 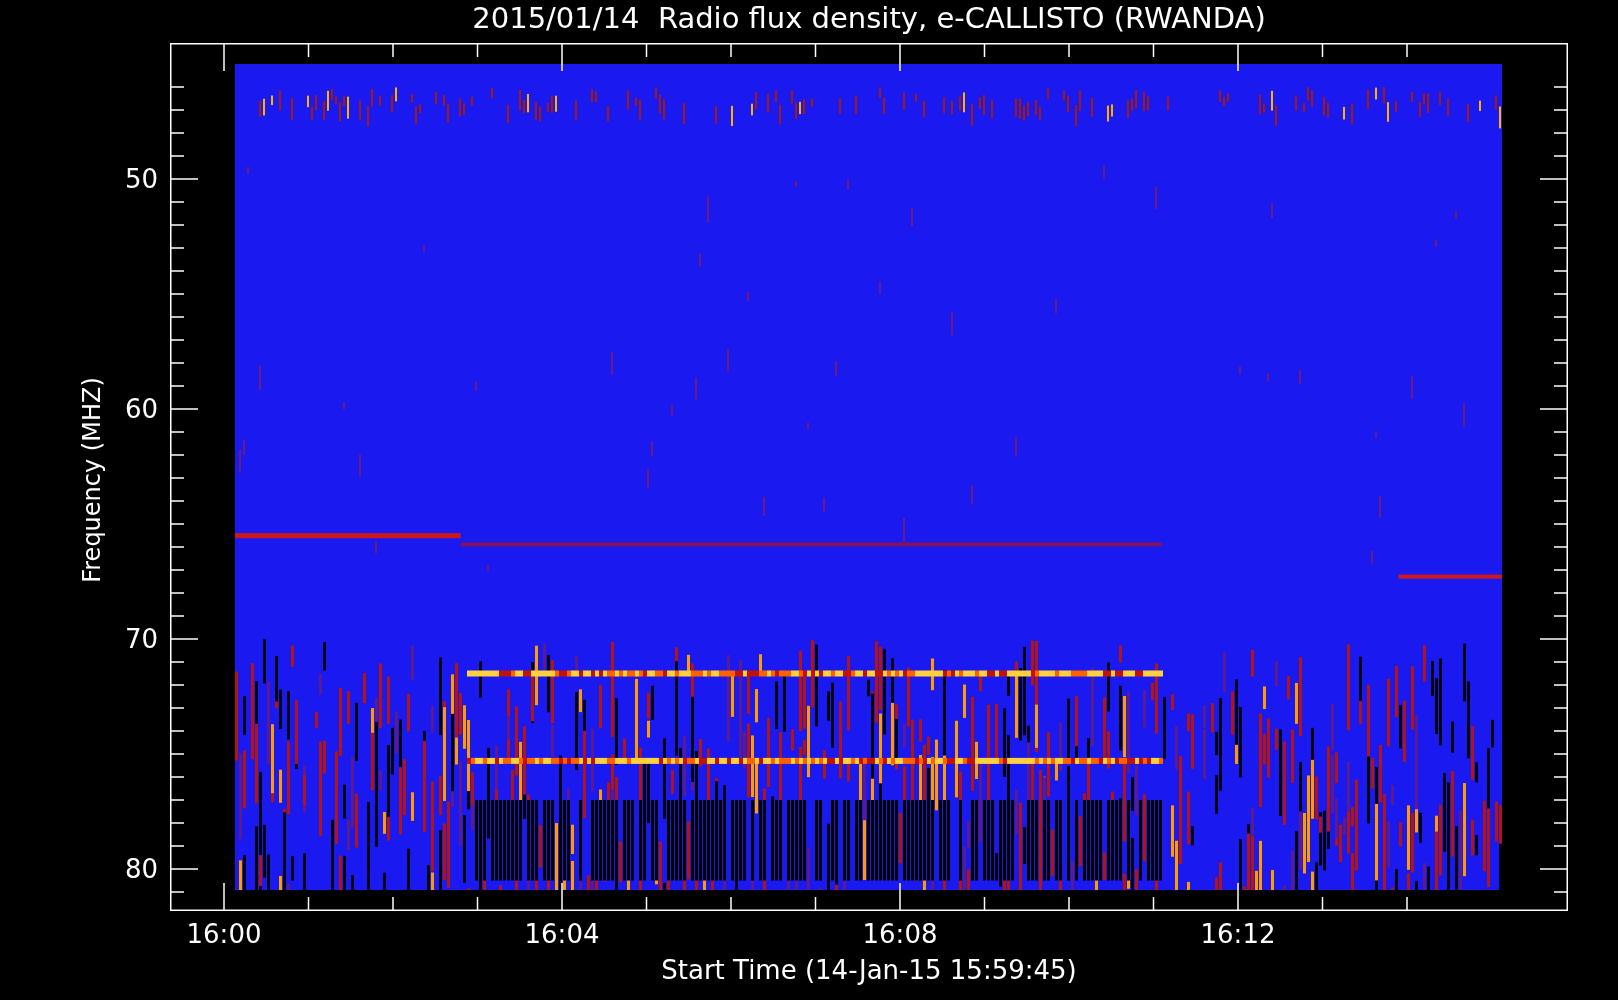 What do you see at coordinates (869, 18) in the screenshot?
I see `chart-title: 2015/01/14 Radio flux density, e-CALLISTO (RWANDA)` at bounding box center [869, 18].